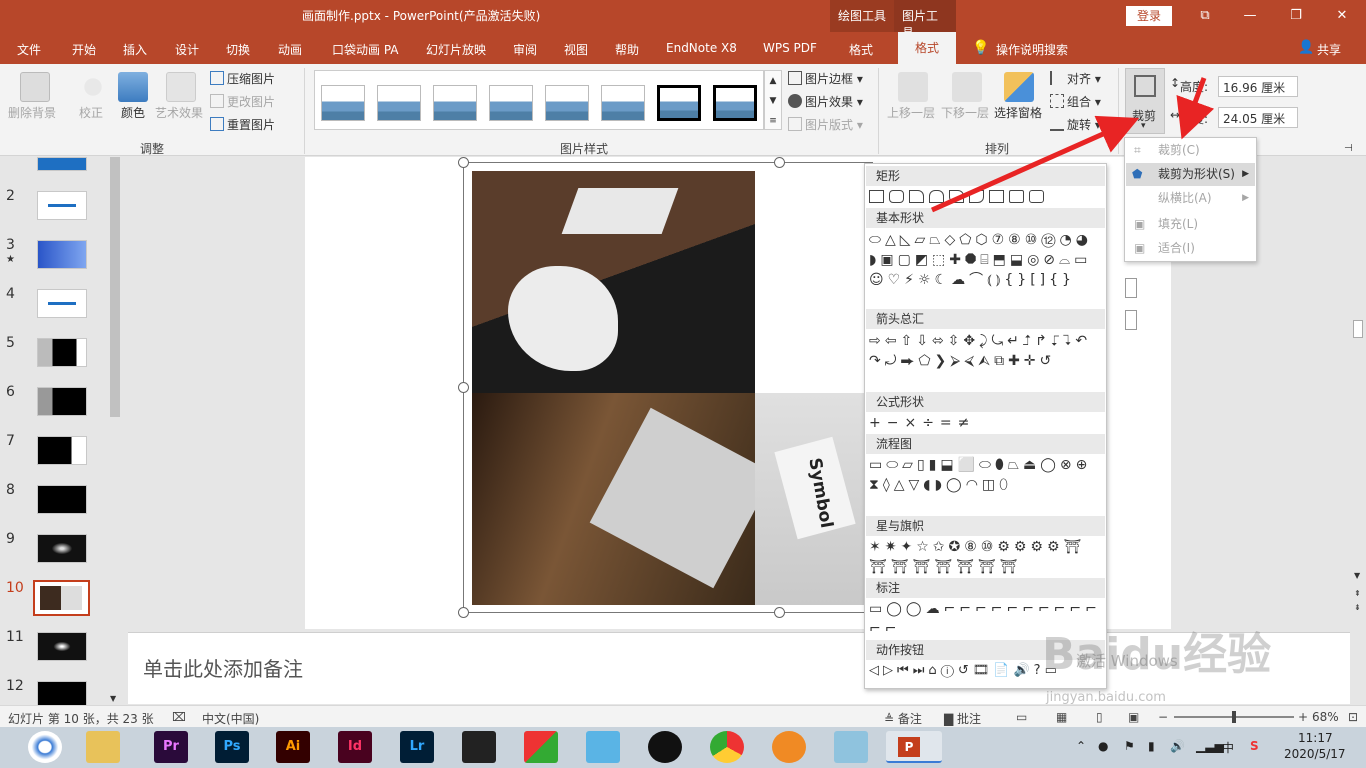  Describe the element at coordinates (230, 718) in the screenshot. I see `language-indicator: 中文(中国)` at that location.